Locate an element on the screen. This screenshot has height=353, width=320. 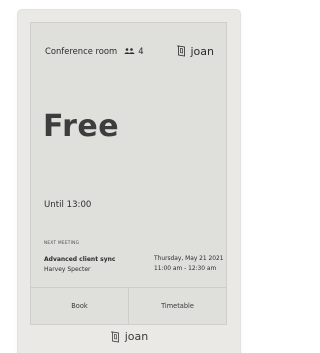
brand-name: joan is located at coordinates (202, 51).